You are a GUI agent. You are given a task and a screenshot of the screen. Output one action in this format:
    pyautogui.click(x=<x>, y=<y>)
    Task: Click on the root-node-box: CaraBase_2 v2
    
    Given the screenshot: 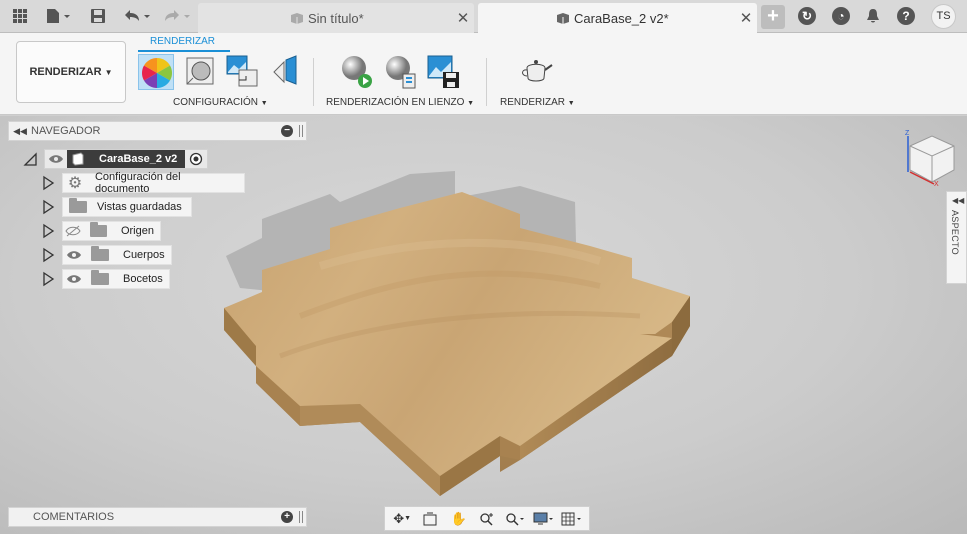 What is the action you would take?
    pyautogui.click(x=126, y=159)
    